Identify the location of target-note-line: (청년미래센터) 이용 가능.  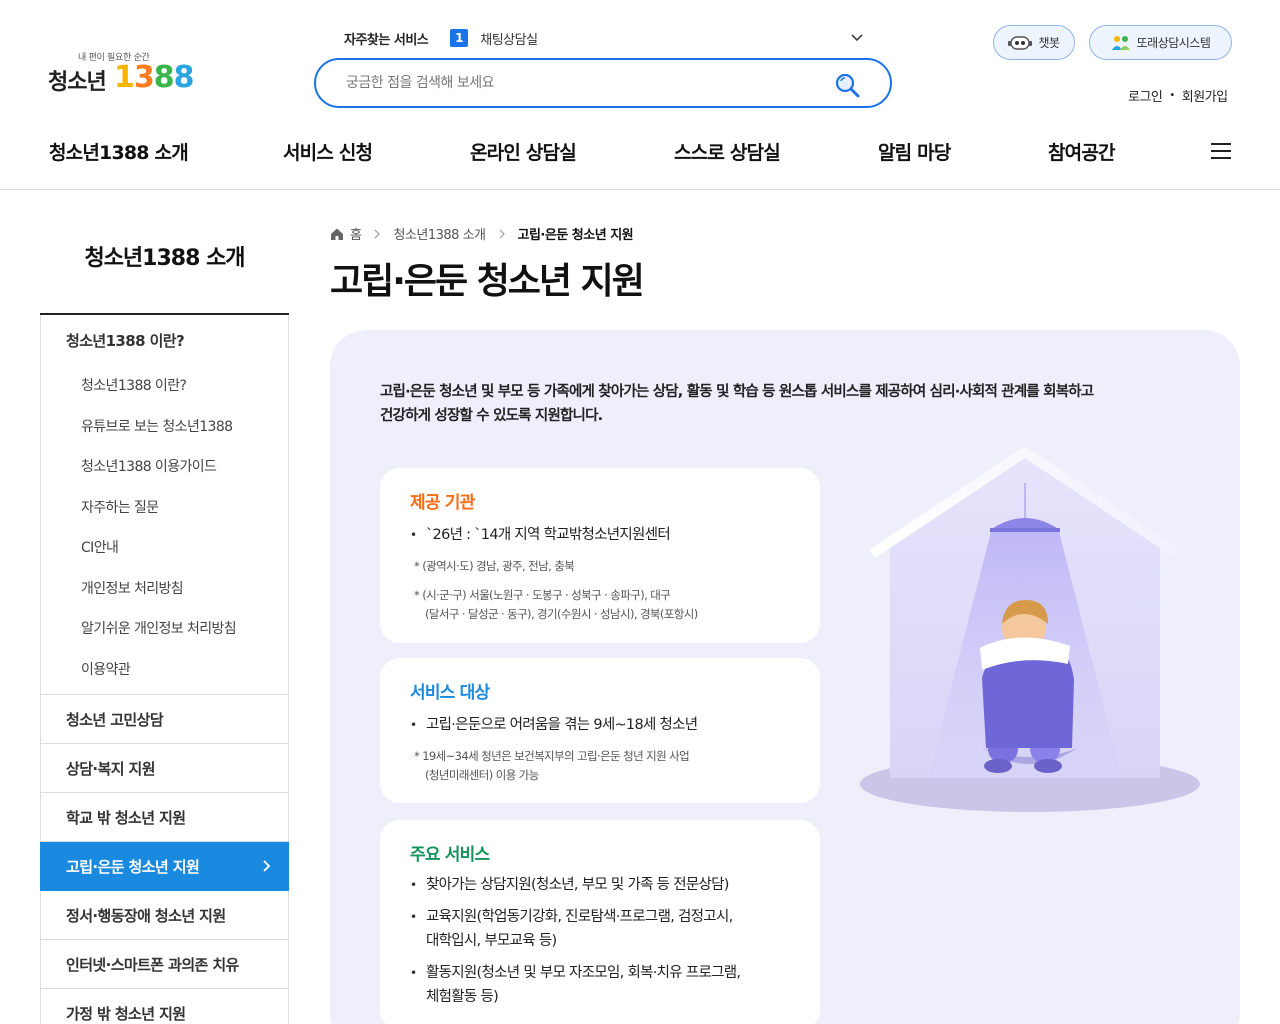
(482, 775).